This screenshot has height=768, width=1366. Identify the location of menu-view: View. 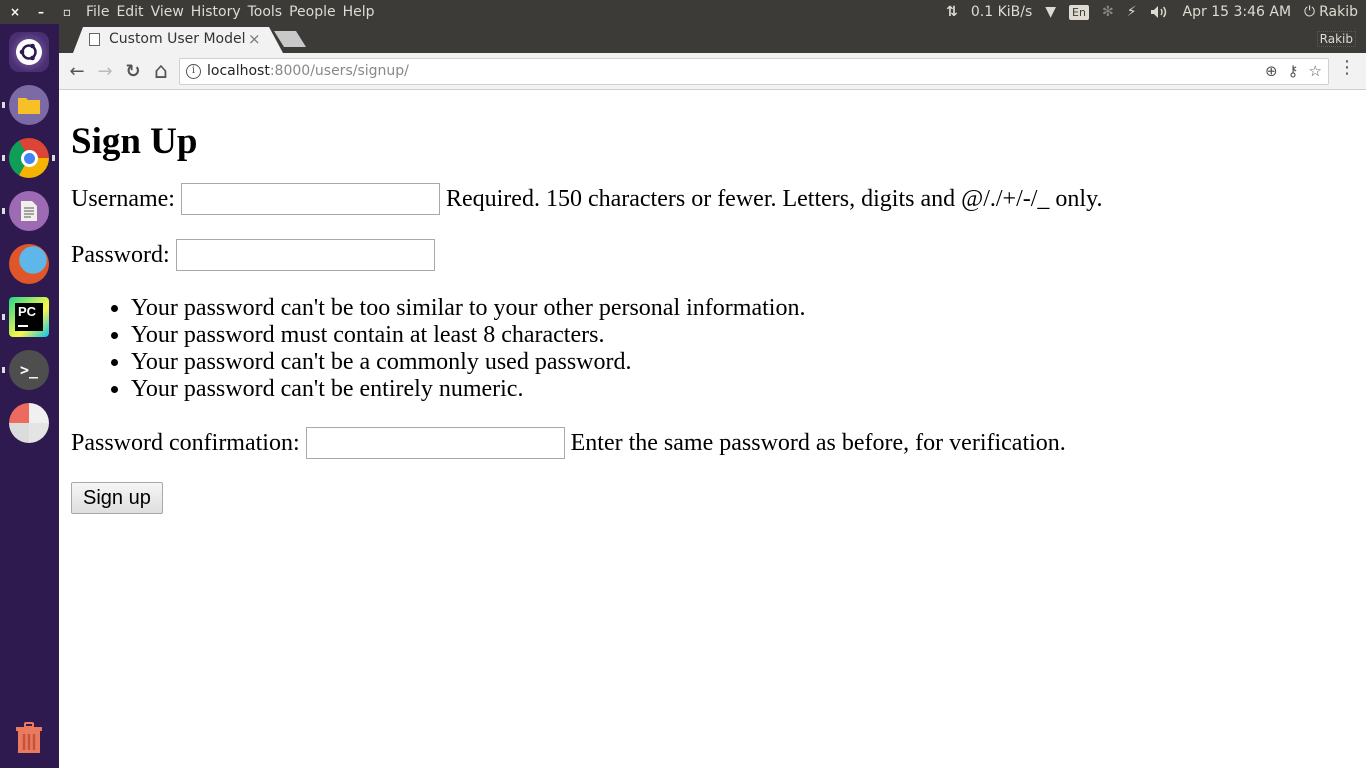
(170, 12).